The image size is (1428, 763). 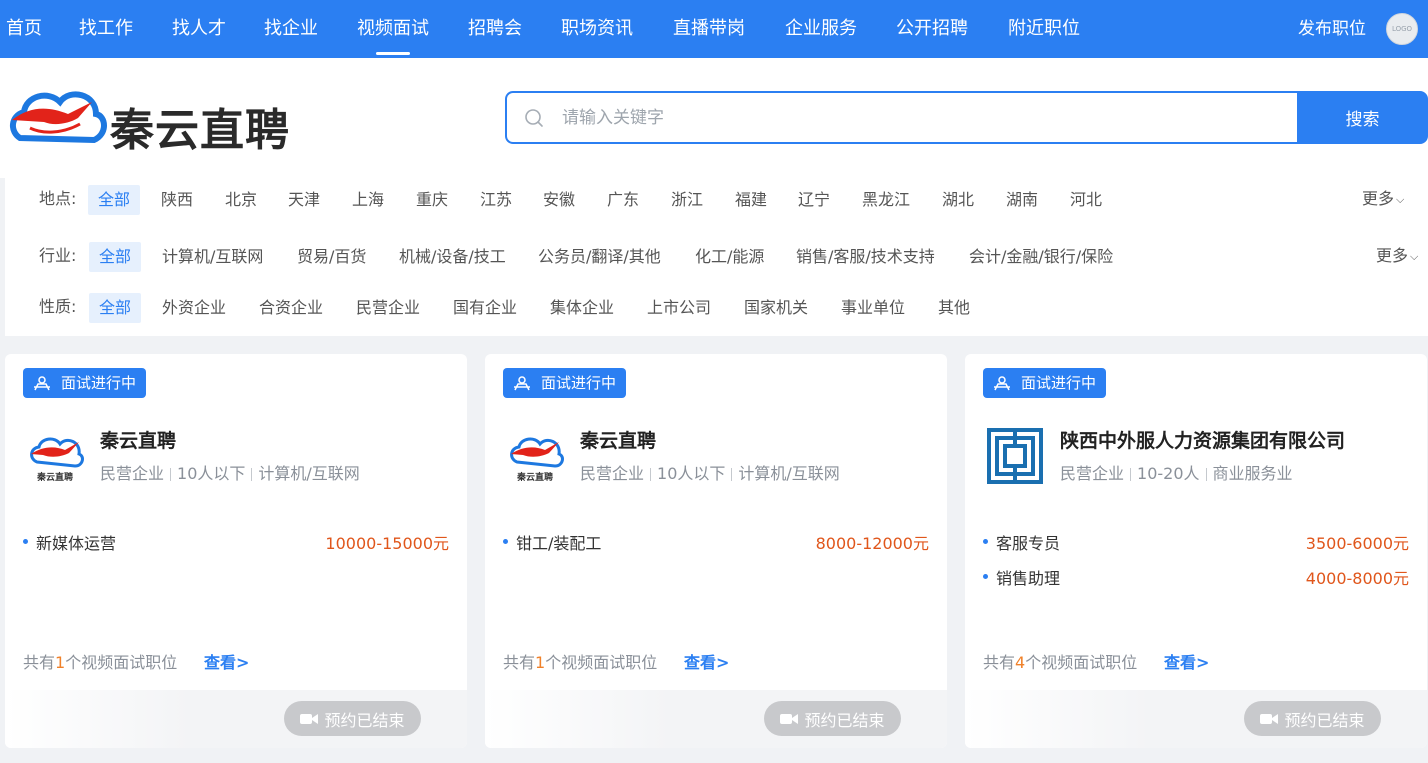 What do you see at coordinates (1041, 257) in the screenshot?
I see `filter-industry-option: 会计/金融/银行/保险` at bounding box center [1041, 257].